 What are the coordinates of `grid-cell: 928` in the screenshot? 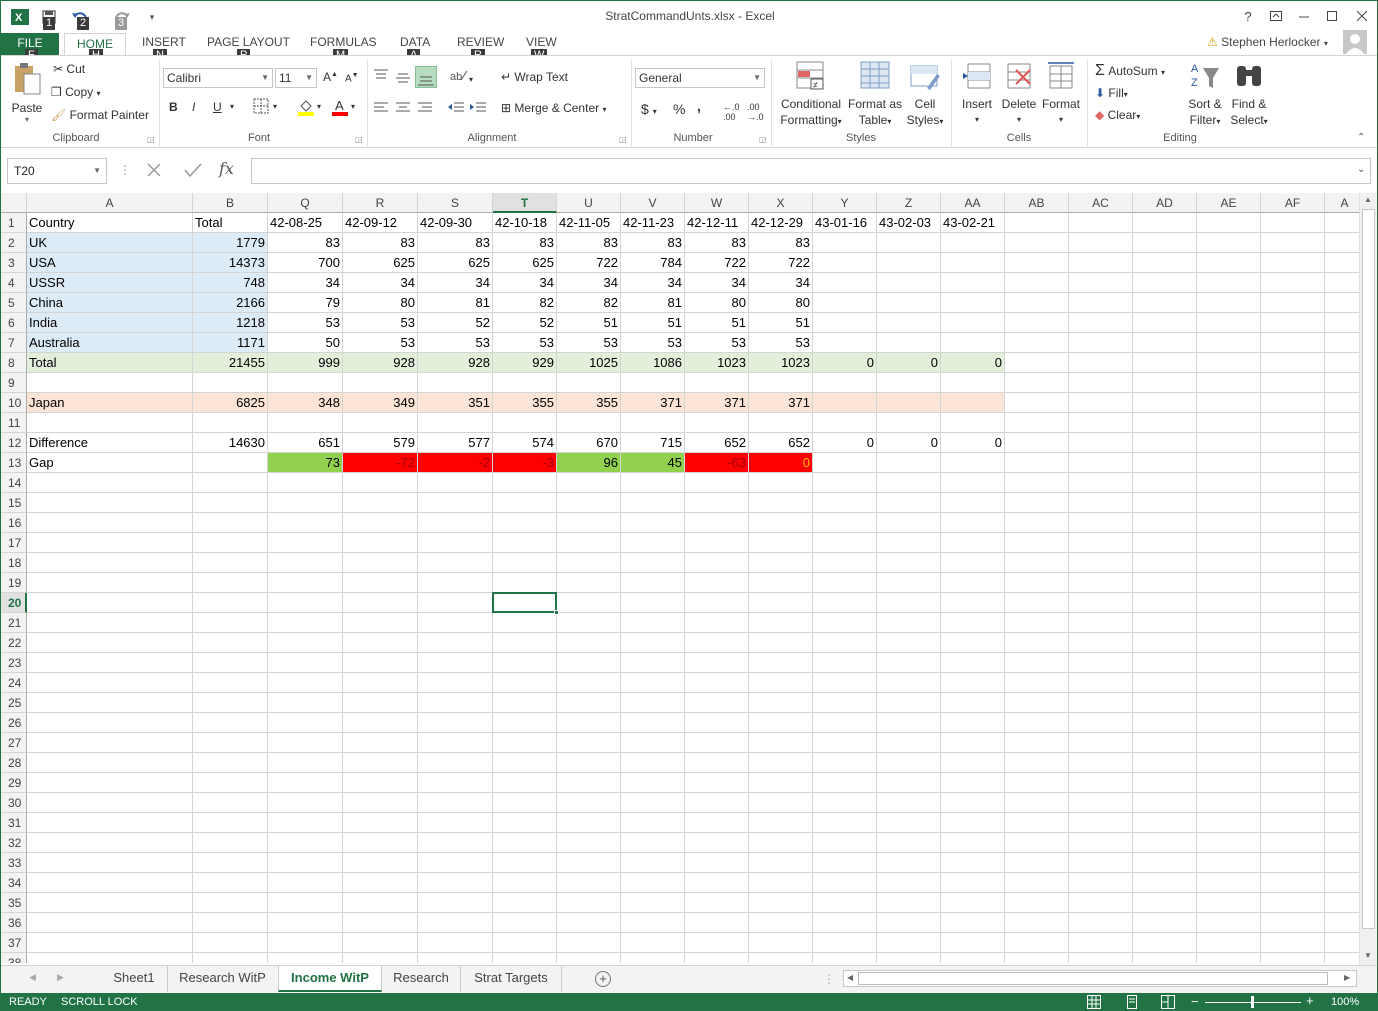 It's located at (455, 363).